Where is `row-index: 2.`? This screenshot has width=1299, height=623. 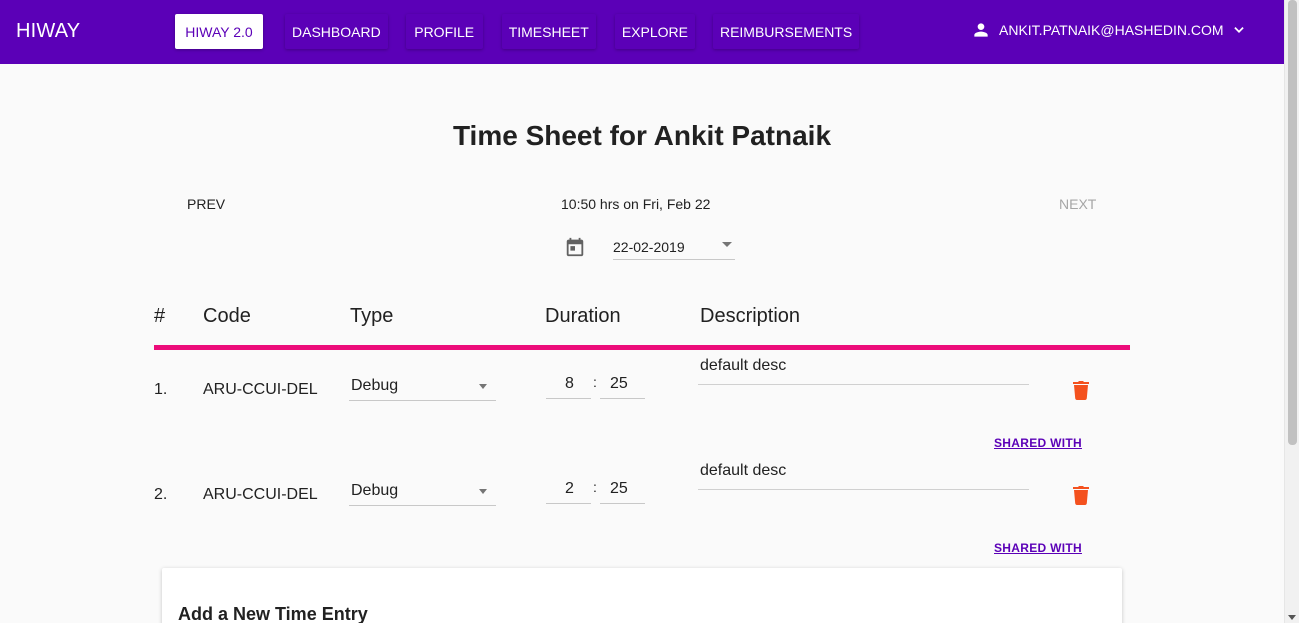
row-index: 2. is located at coordinates (161, 494).